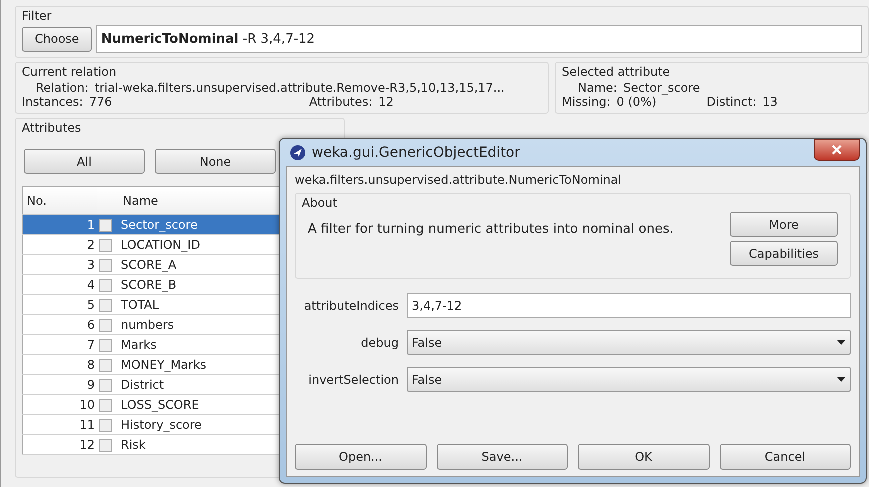 This screenshot has width=869, height=487. What do you see at coordinates (59, 444) in the screenshot?
I see `table-cell: 12` at bounding box center [59, 444].